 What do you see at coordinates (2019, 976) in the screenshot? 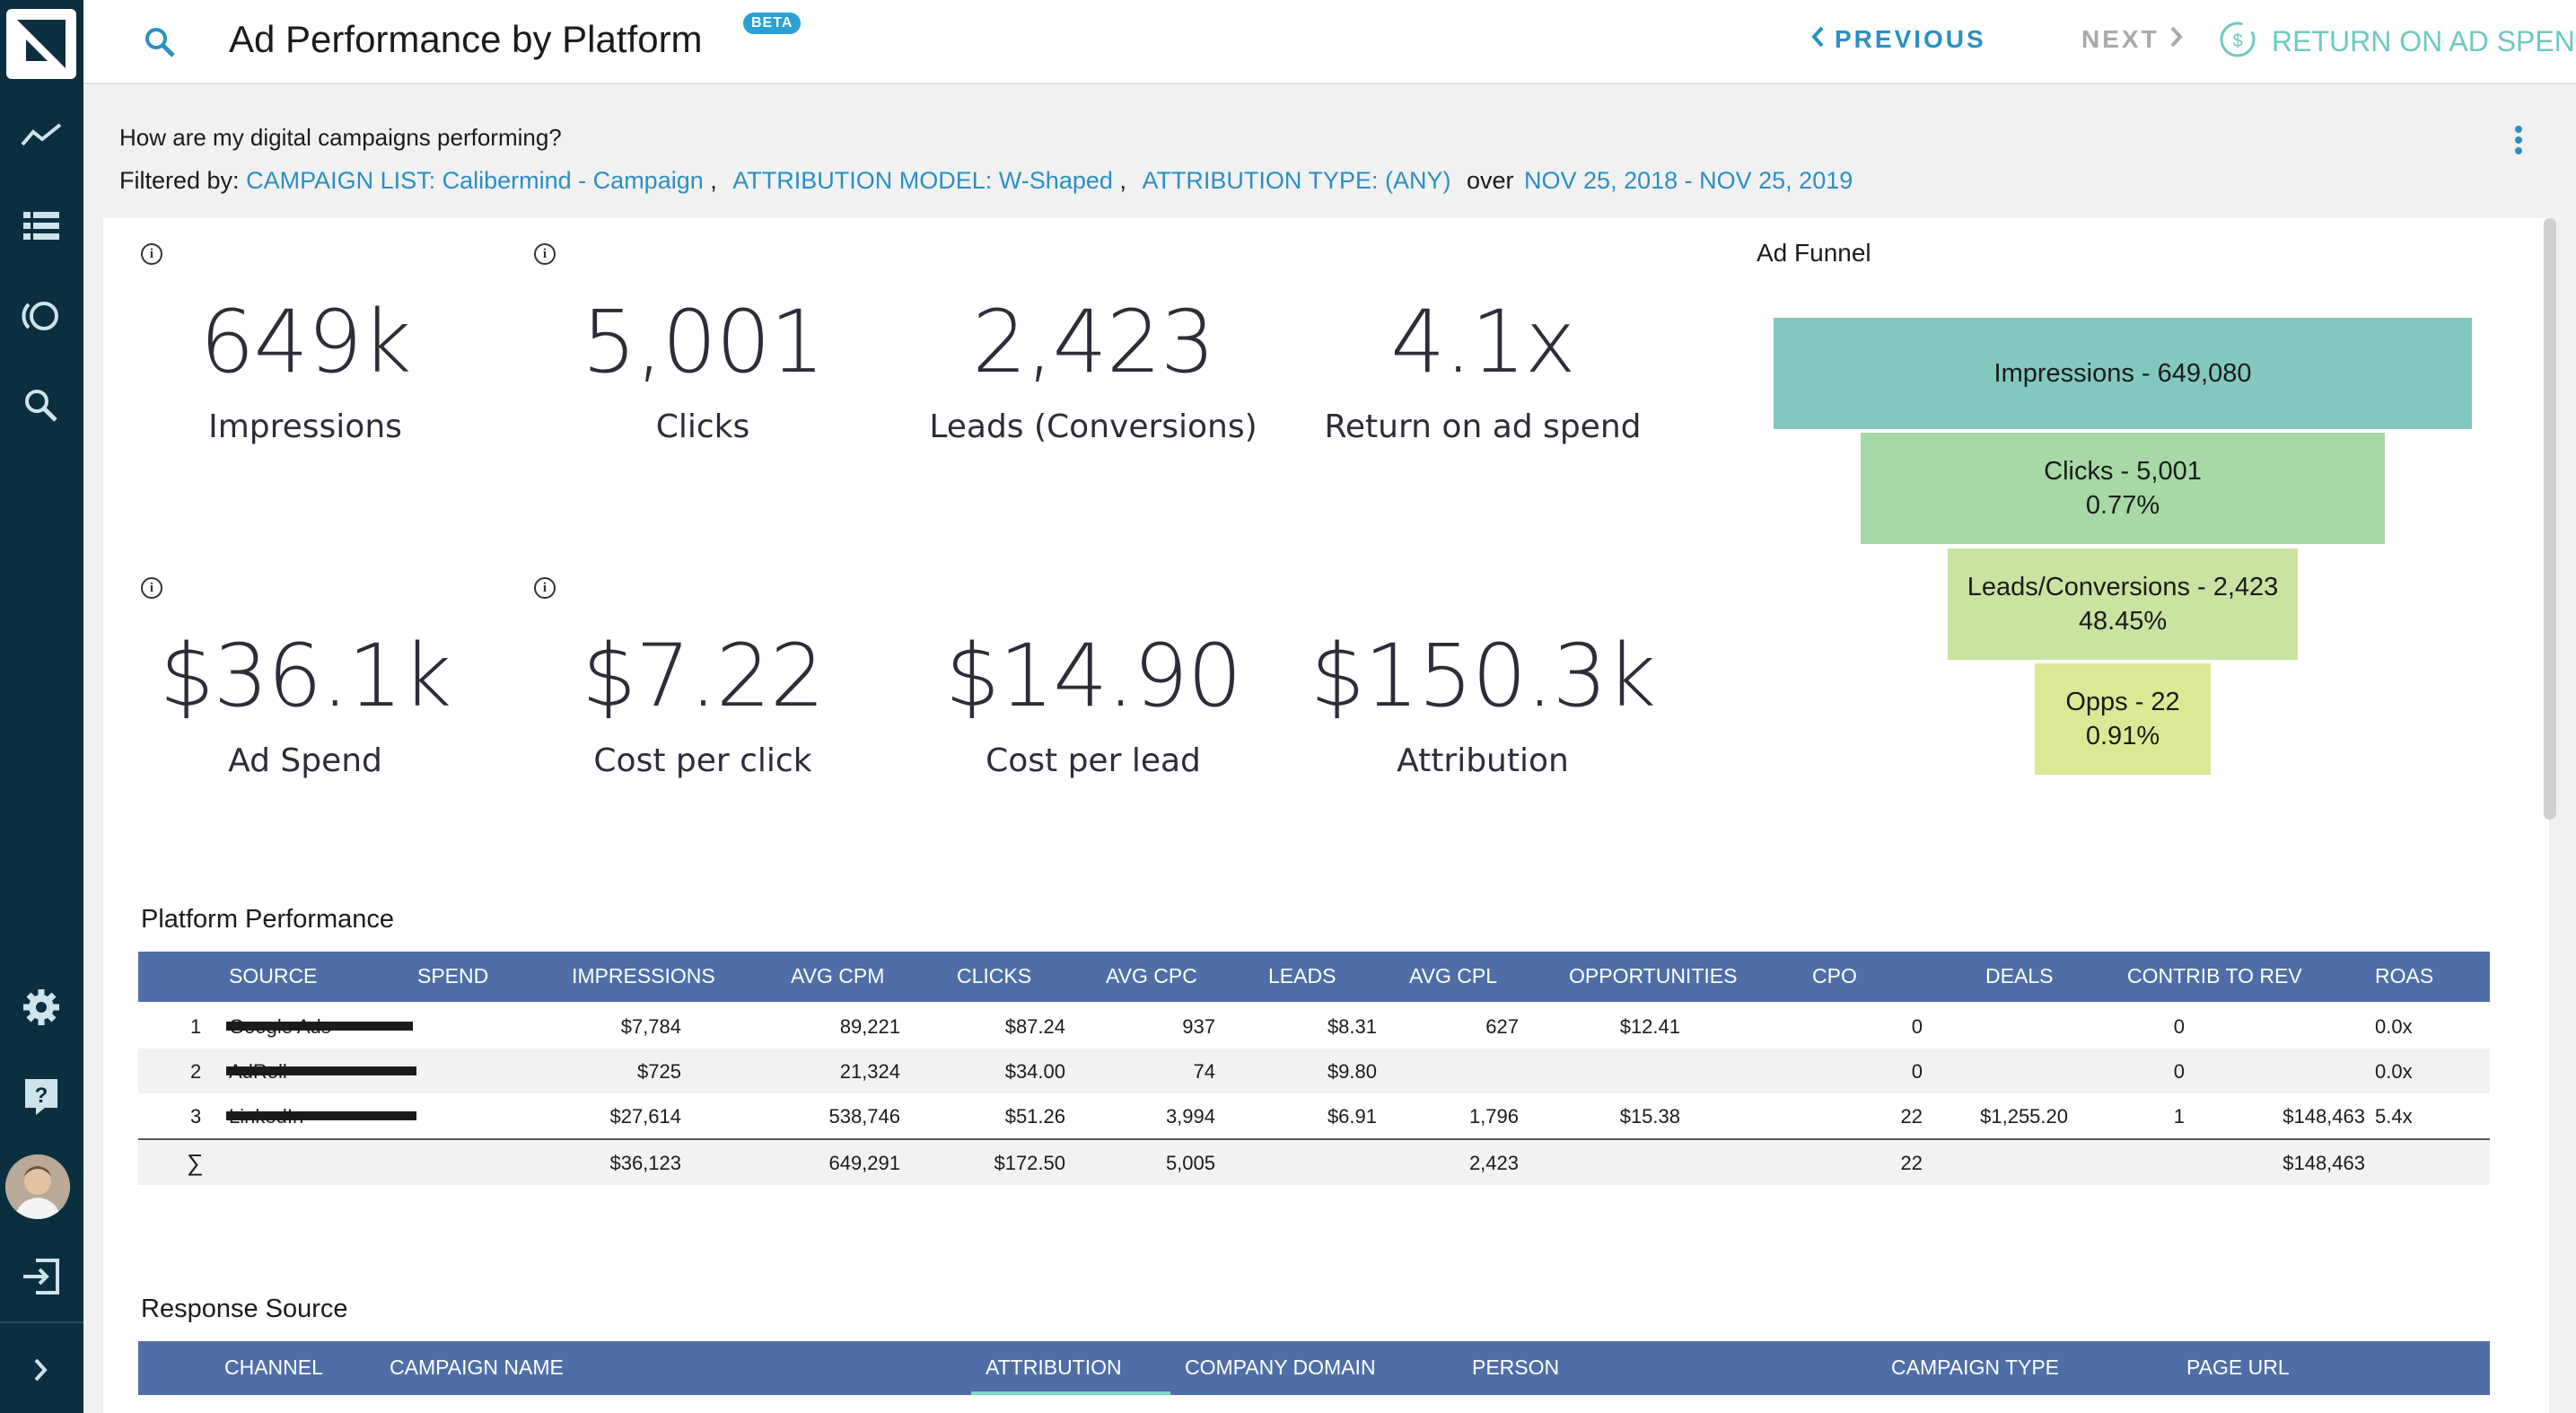
I see `column-header: DEALS` at bounding box center [2019, 976].